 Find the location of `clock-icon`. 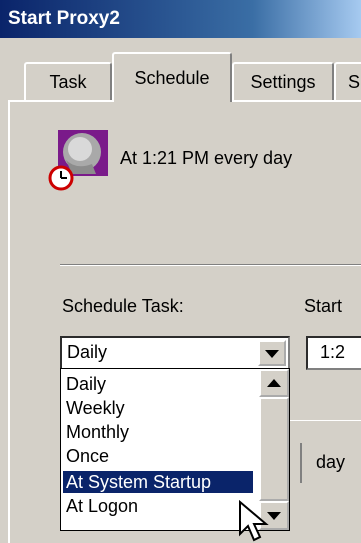

clock-icon is located at coordinates (61, 178).